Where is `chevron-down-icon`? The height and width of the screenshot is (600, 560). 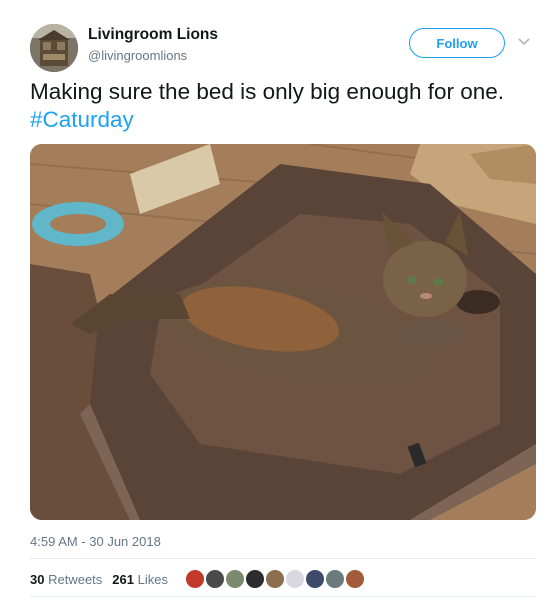
chevron-down-icon is located at coordinates (524, 42).